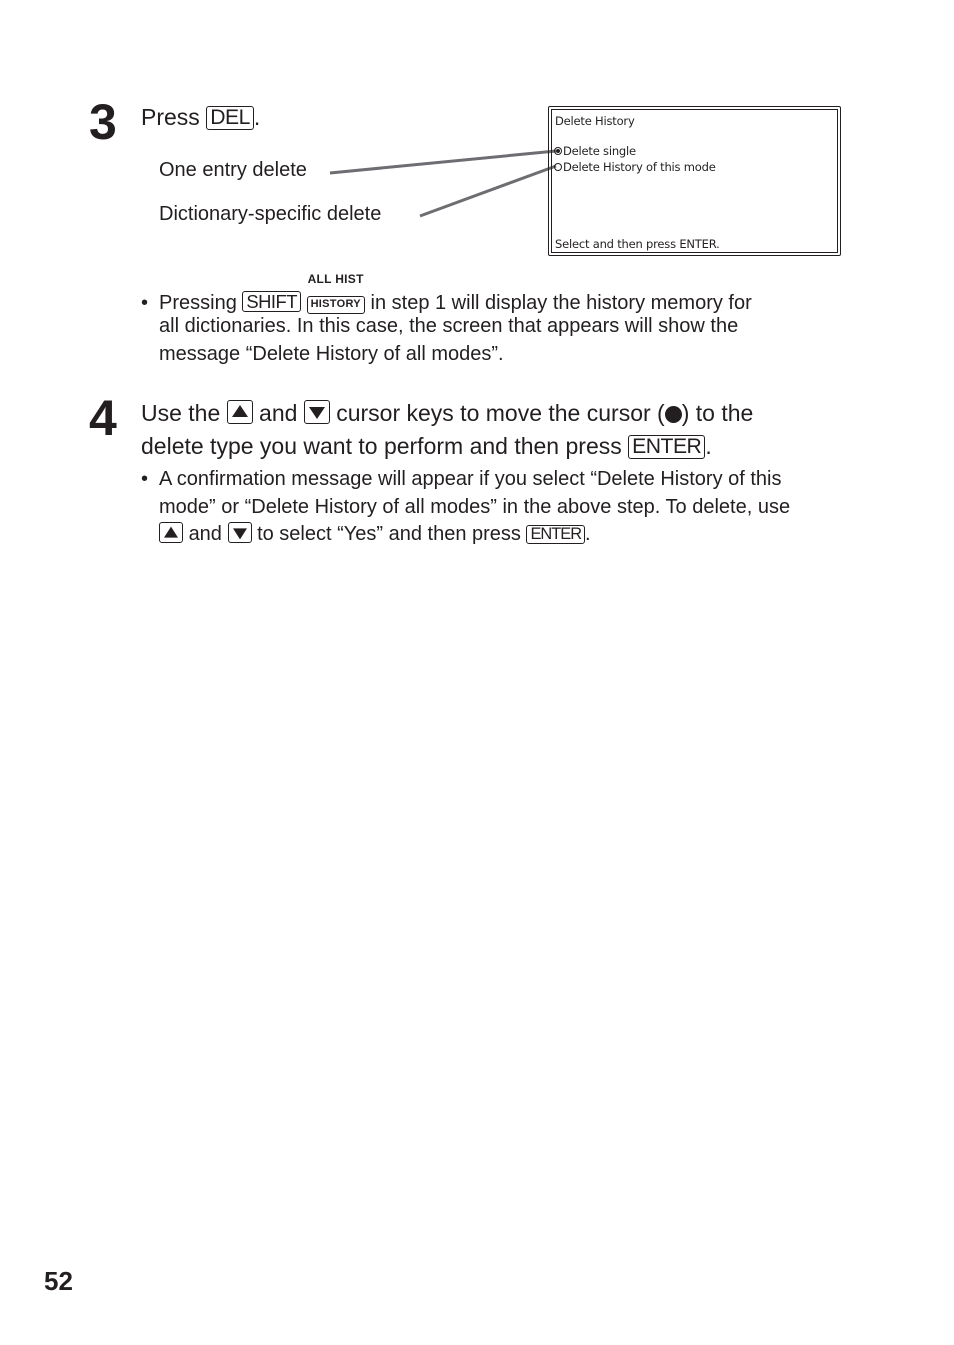  I want to click on history-key-label: HISTORY, so click(335, 305).